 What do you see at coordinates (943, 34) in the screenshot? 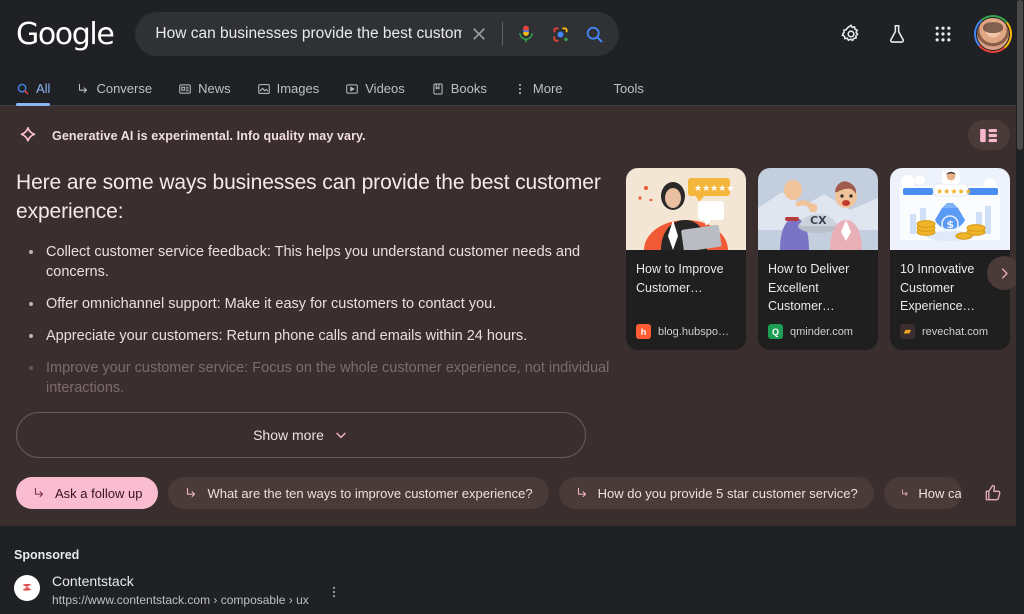
I see `apps-grid-icon` at bounding box center [943, 34].